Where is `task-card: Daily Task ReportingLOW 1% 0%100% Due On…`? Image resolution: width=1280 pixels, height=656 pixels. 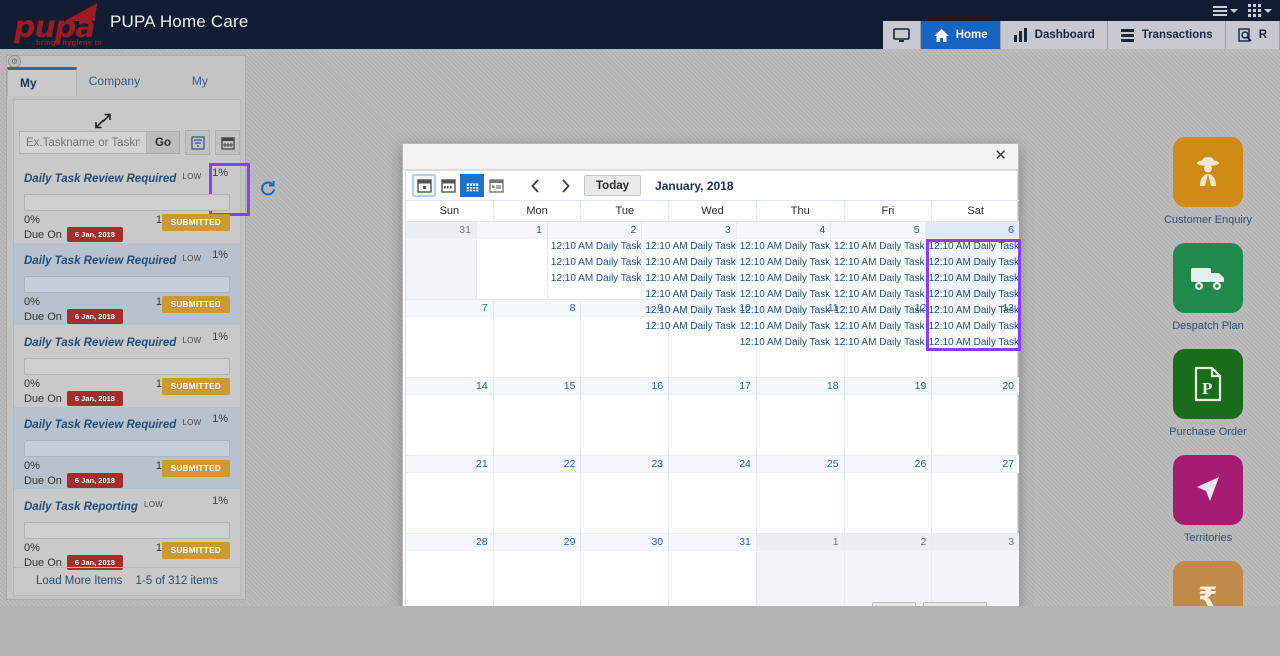
task-card: Daily Task ReportingLOW 1% 0%100% Due On… is located at coordinates (127, 530).